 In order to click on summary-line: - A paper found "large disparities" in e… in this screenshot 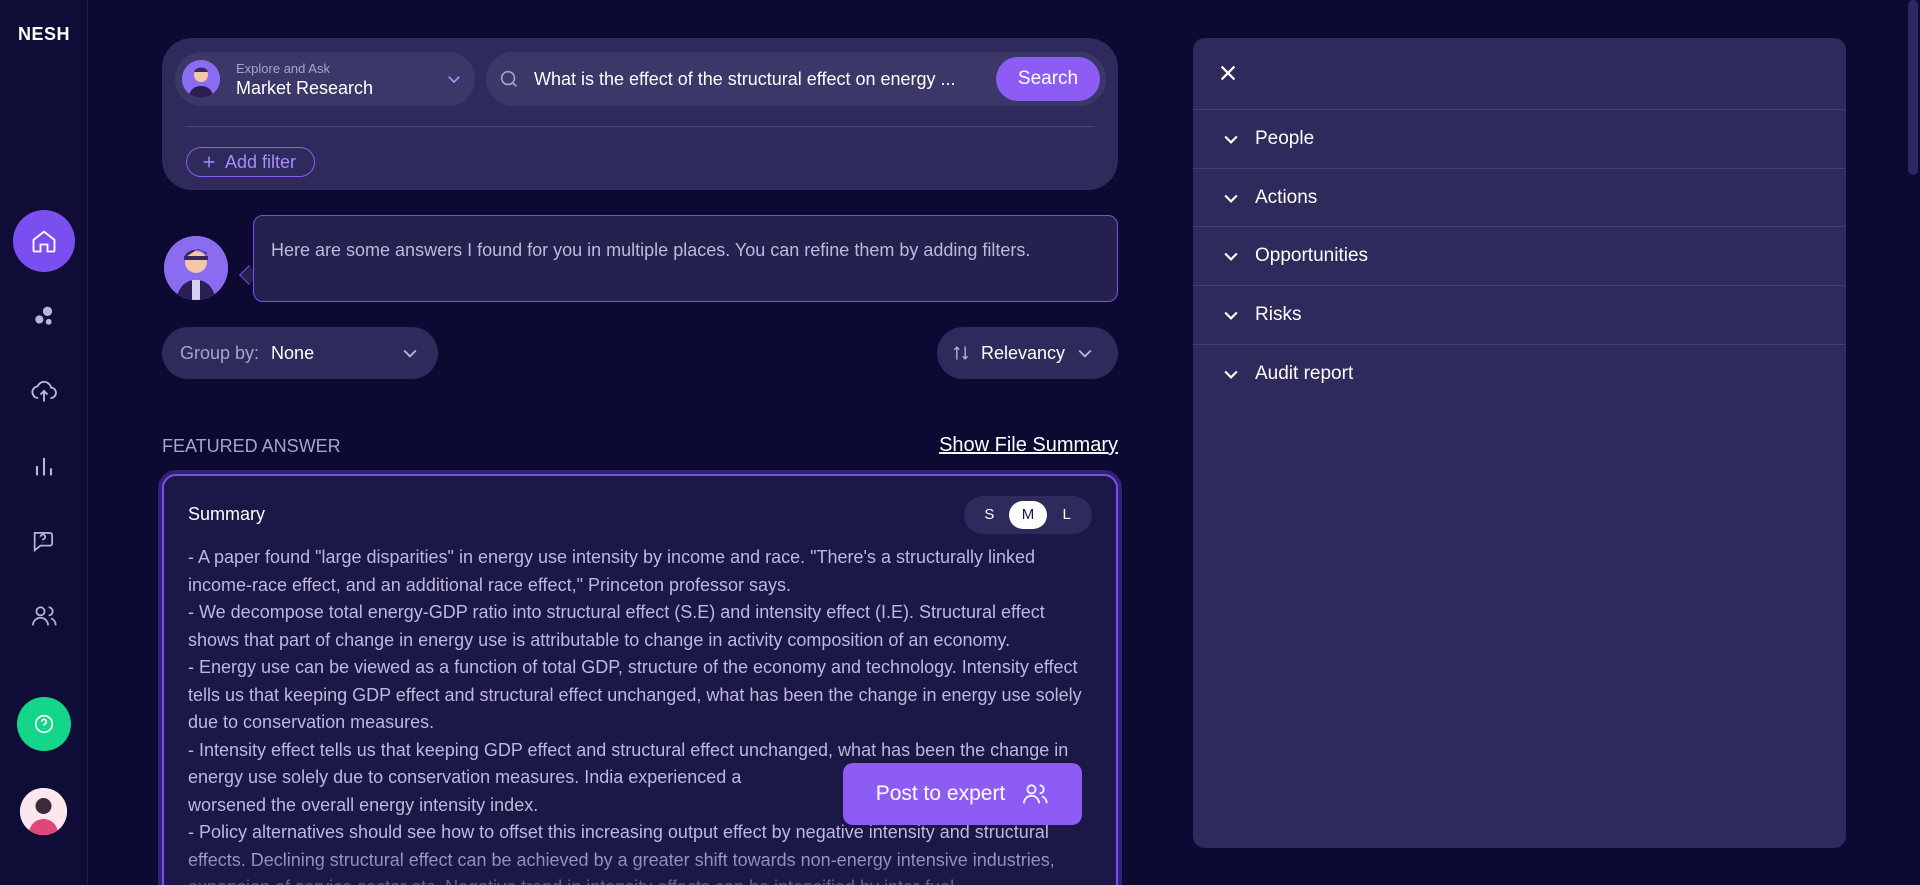, I will do `click(612, 571)`.